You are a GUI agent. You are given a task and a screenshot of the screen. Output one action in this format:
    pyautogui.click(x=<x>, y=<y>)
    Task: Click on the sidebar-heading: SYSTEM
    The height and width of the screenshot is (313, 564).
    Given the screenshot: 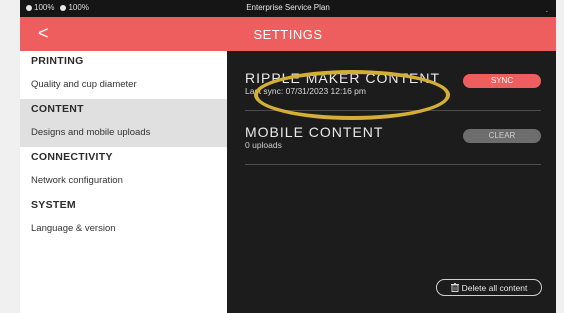 What is the action you would take?
    pyautogui.click(x=53, y=205)
    